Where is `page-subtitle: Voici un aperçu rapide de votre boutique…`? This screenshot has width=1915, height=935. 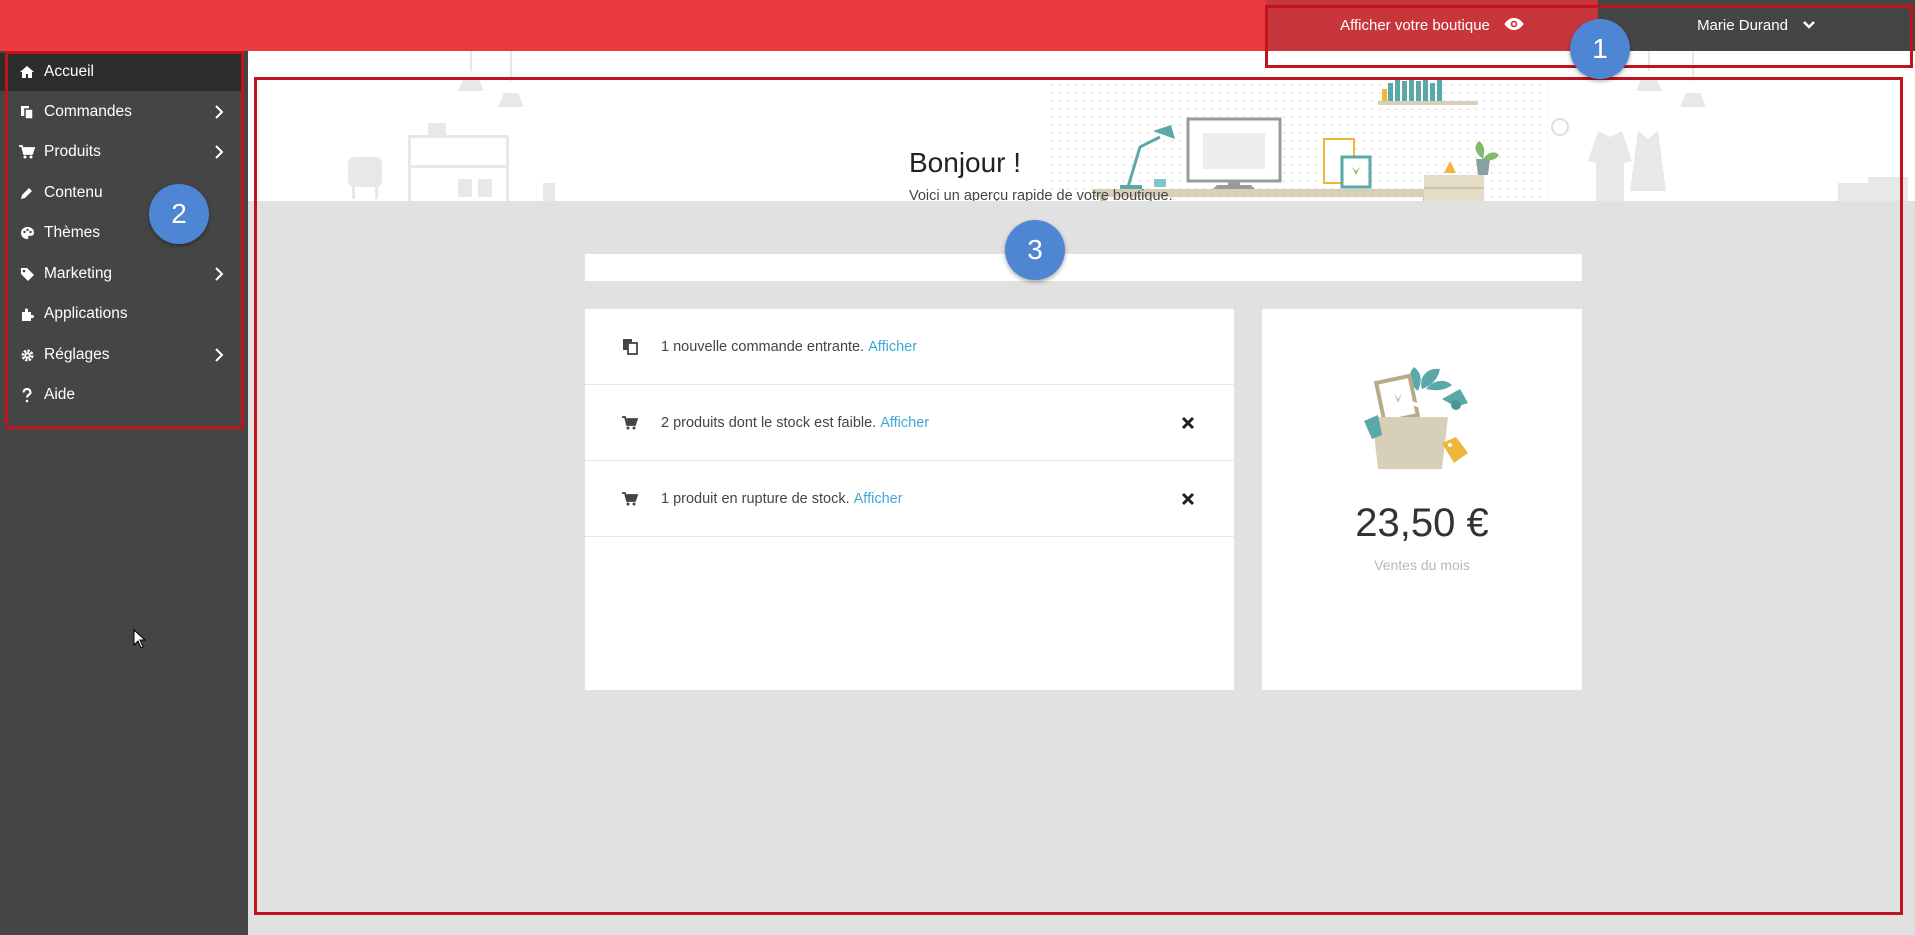 page-subtitle: Voici un aperçu rapide de votre boutique… is located at coordinates (1041, 194).